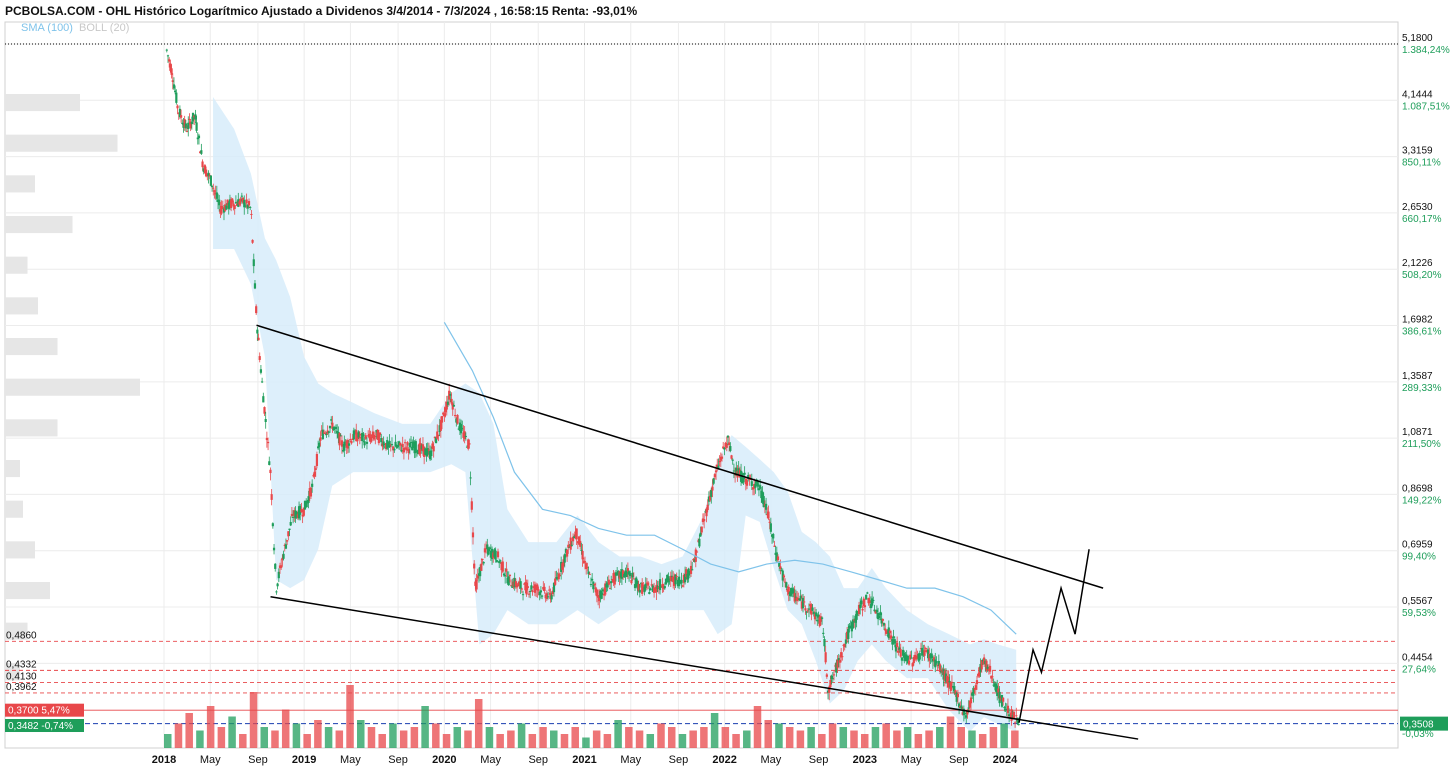 This screenshot has width=1454, height=771. What do you see at coordinates (1417, 432) in the screenshot?
I see `y-tick-label: 1,0871` at bounding box center [1417, 432].